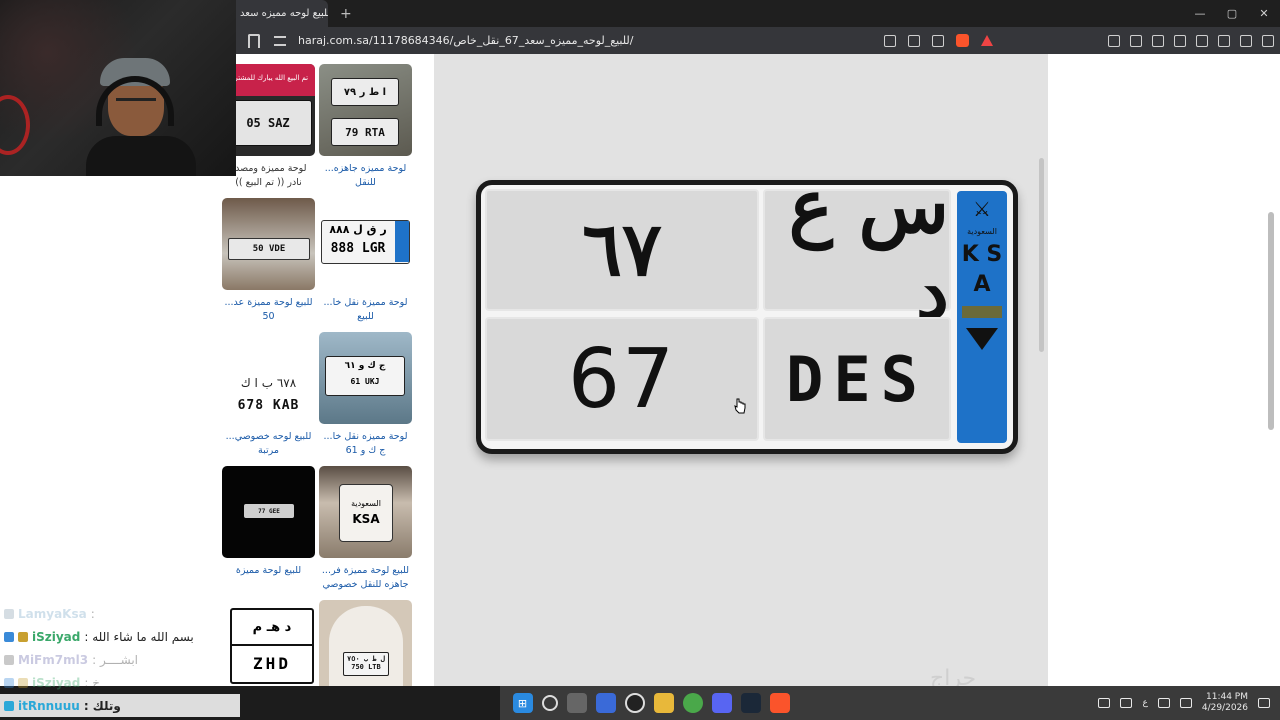 Image resolution: width=1280 pixels, height=720 pixels. I want to click on listing-thumbnail: 77 GEE, so click(268, 512).